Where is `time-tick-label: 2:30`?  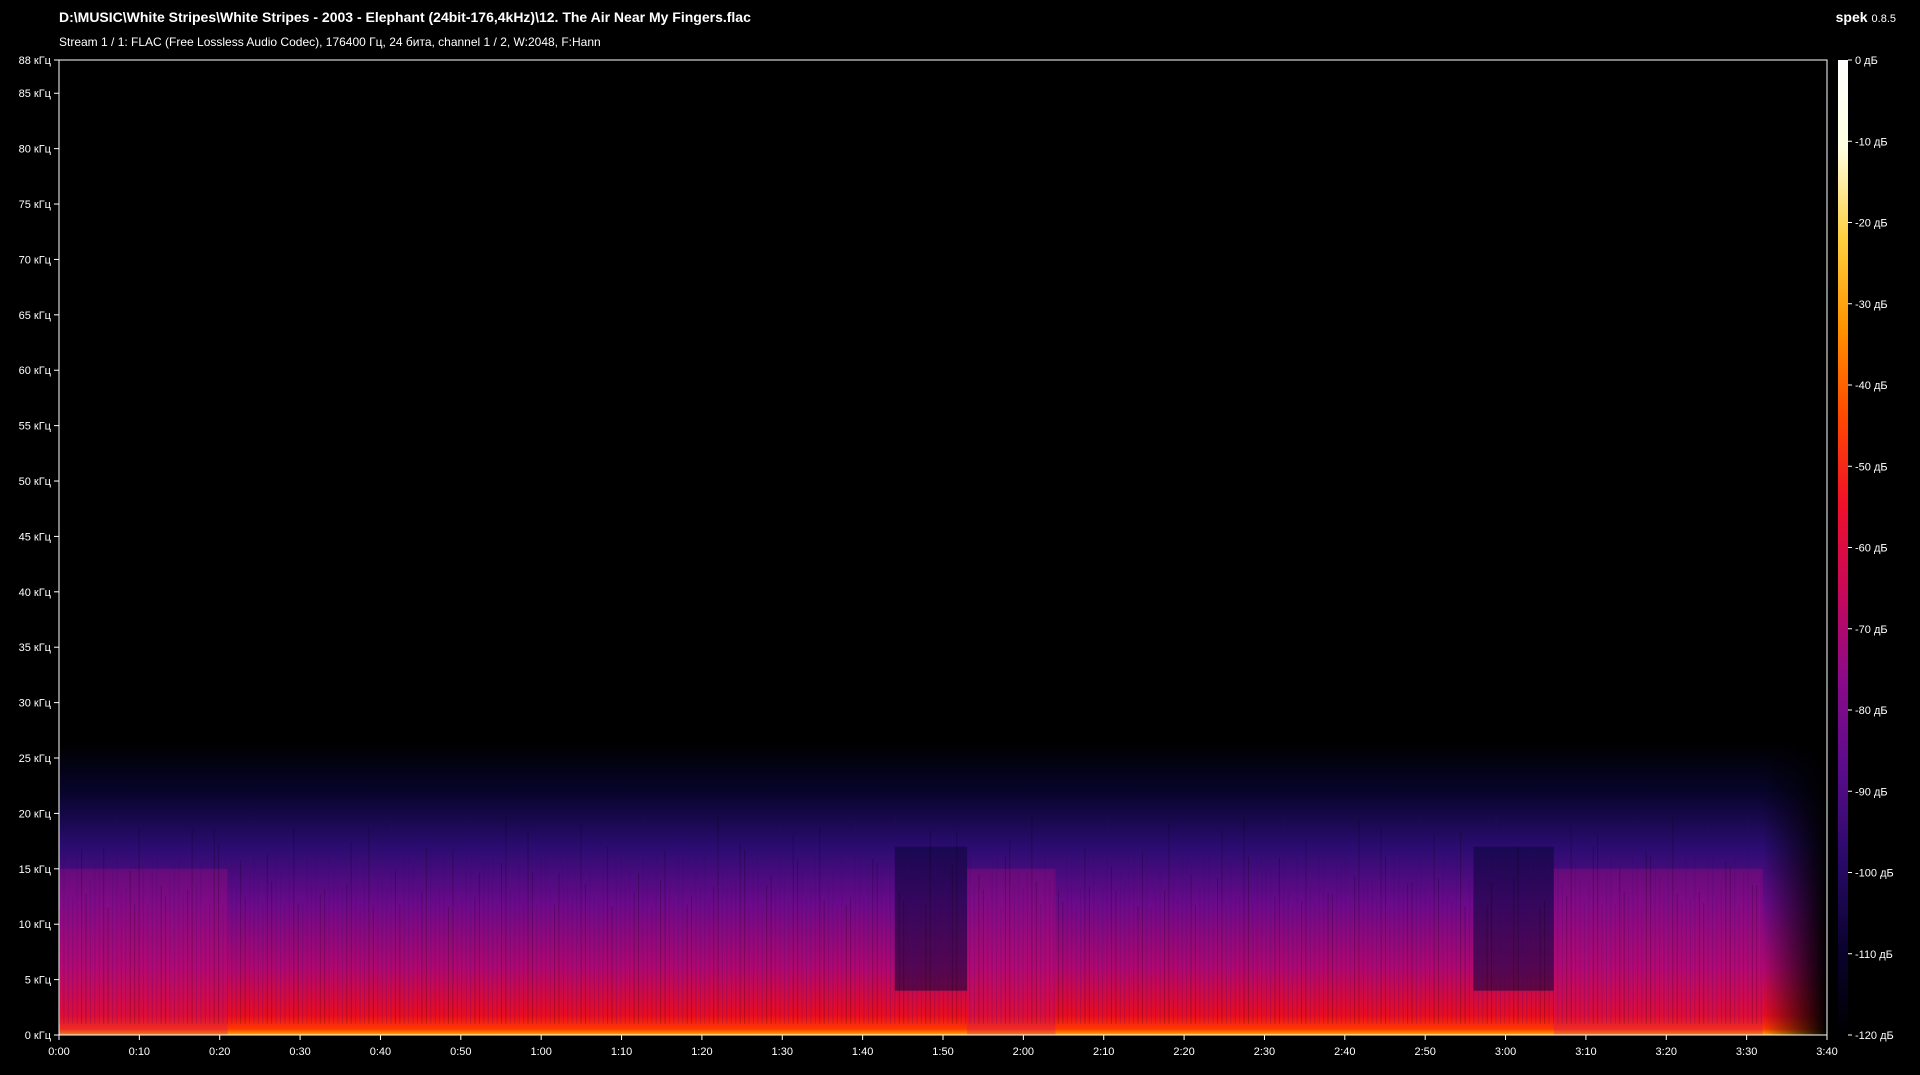
time-tick-label: 2:30 is located at coordinates (1264, 1052).